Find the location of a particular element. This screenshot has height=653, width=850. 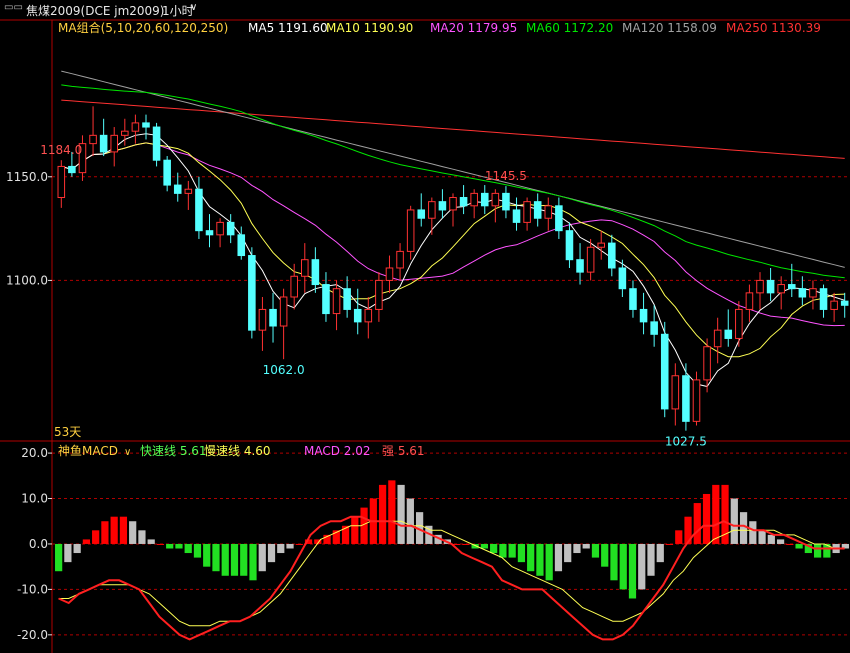

macd-legend-item: 强 5.61 is located at coordinates (403, 451).